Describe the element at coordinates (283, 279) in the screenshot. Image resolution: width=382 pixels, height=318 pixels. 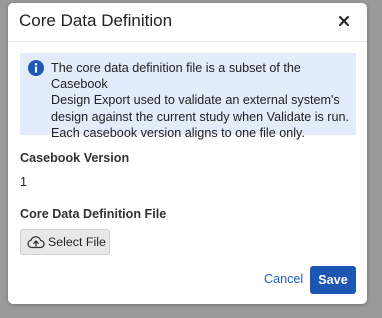
I see `cancel-button: Cancel` at that location.